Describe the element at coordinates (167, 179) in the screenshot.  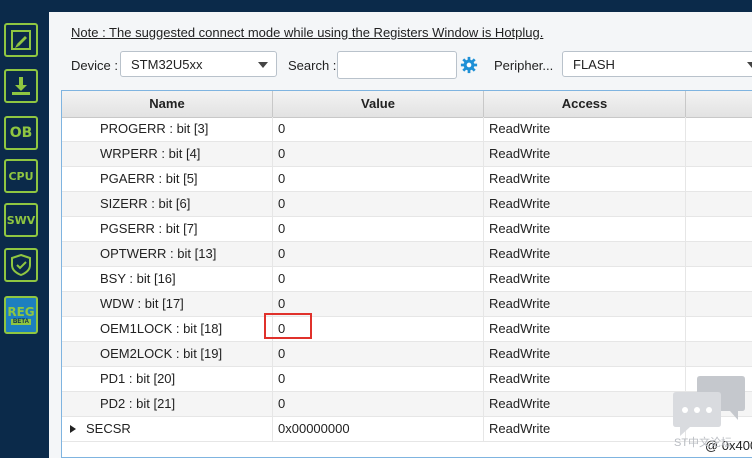
I see `register-name: PGAERR : bit [5]` at that location.